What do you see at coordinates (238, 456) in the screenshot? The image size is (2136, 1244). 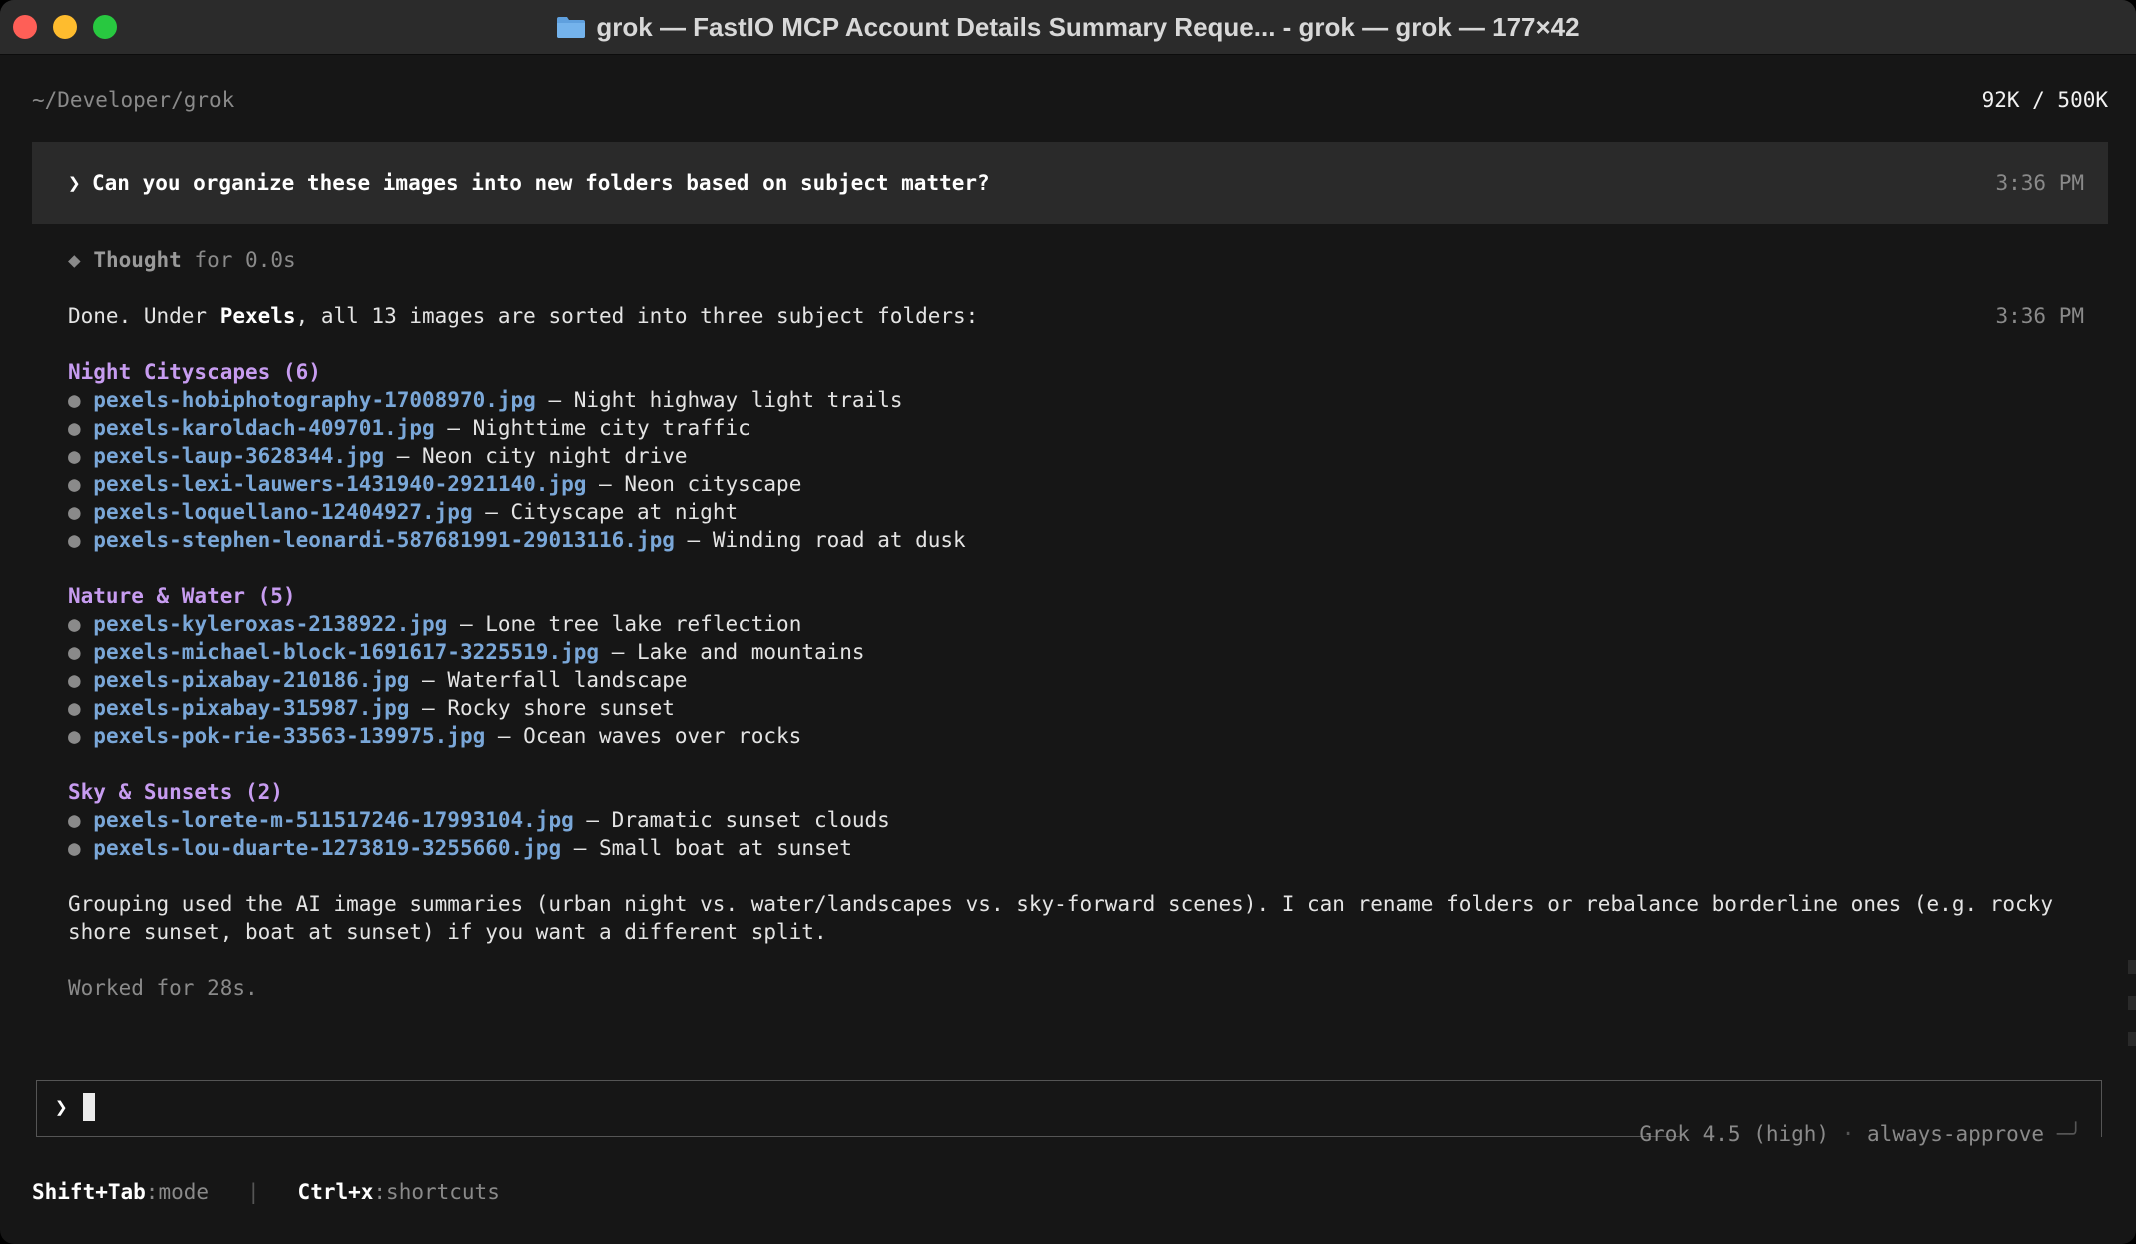 I see `file-link: pexels-laup-3628344.jpg` at bounding box center [238, 456].